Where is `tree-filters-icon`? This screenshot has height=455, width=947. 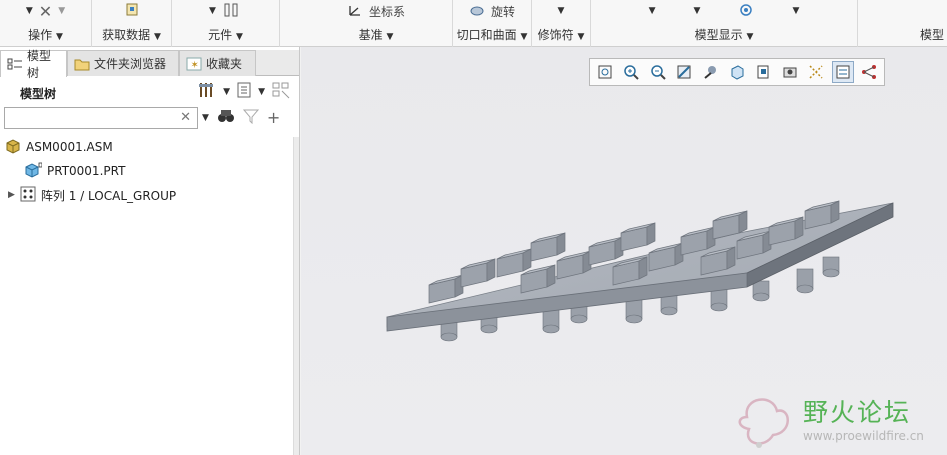
tree-filters-icon is located at coordinates (281, 91).